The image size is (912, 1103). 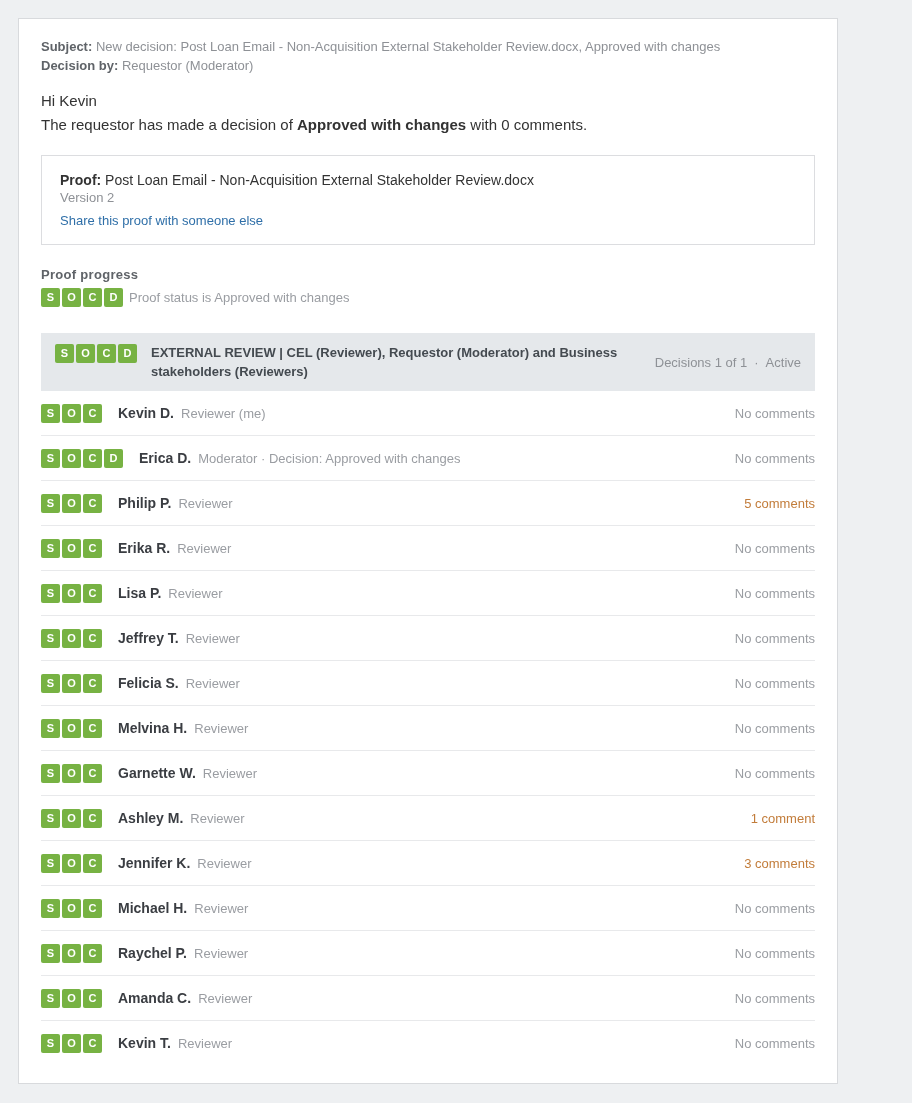 I want to click on share-link: Share this proof with someone else, so click(x=162, y=220).